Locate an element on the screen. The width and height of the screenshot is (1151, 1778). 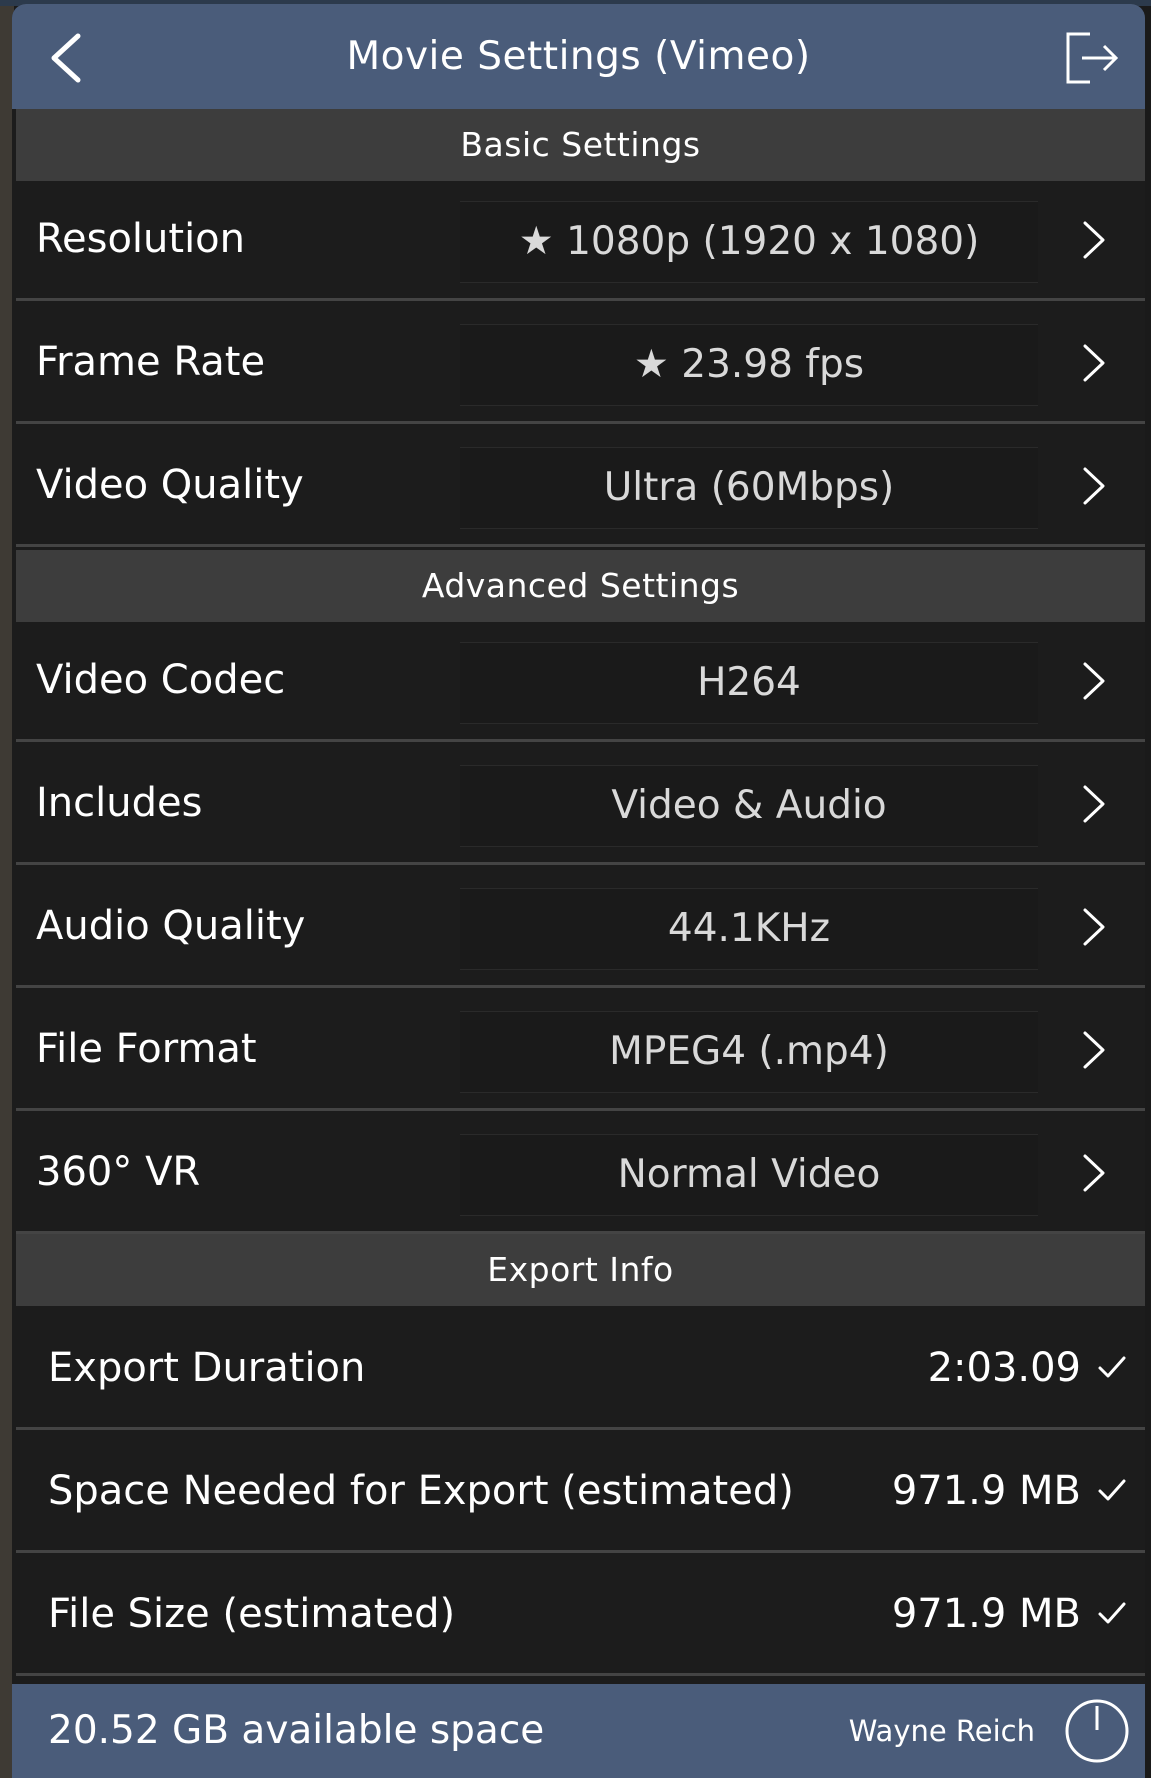
row-value-box: Normal Video is located at coordinates (749, 1175).